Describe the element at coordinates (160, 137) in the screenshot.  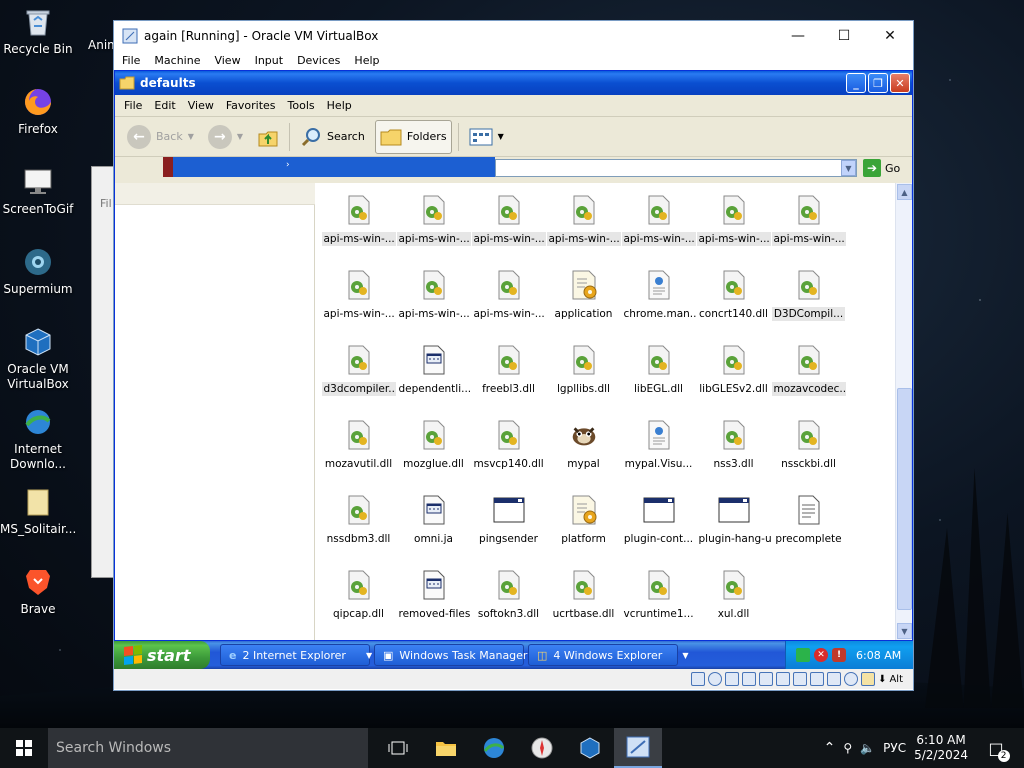
I see `back-button: ← Back ▼` at that location.